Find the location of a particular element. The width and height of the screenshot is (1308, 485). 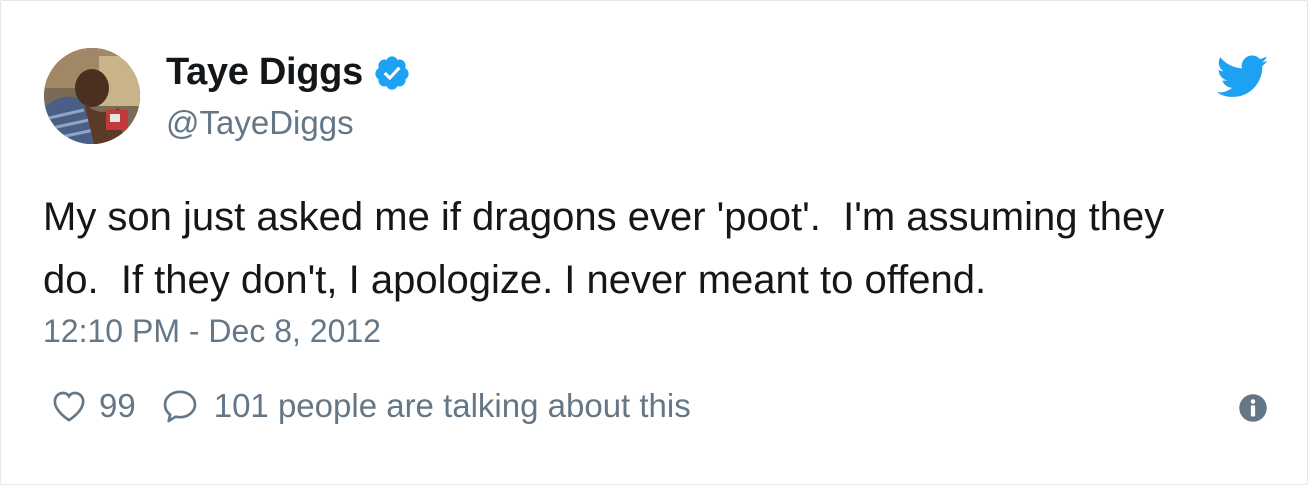

author-name-row: Taye Diggs is located at coordinates (288, 72).